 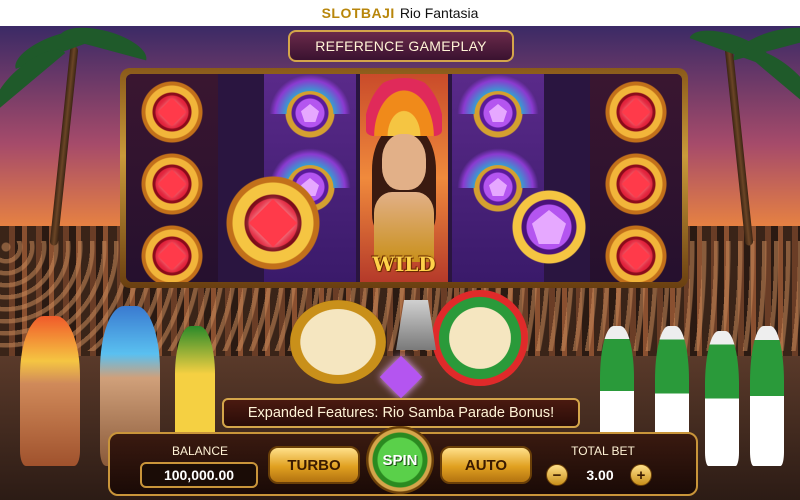 I want to click on brand-name: SLOTBAJI, so click(x=358, y=13).